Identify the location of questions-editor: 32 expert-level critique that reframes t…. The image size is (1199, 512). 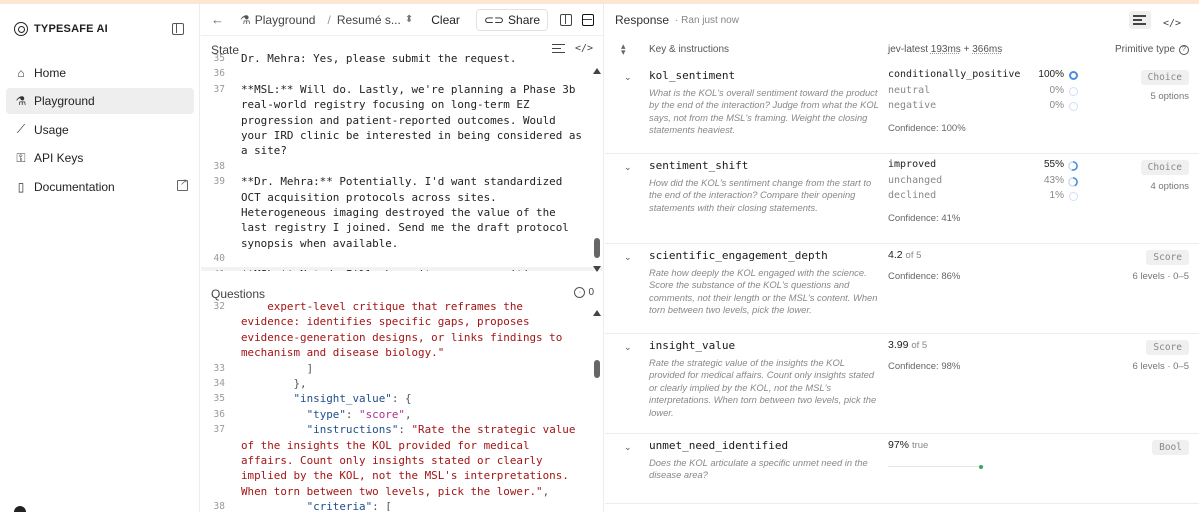
(402, 405).